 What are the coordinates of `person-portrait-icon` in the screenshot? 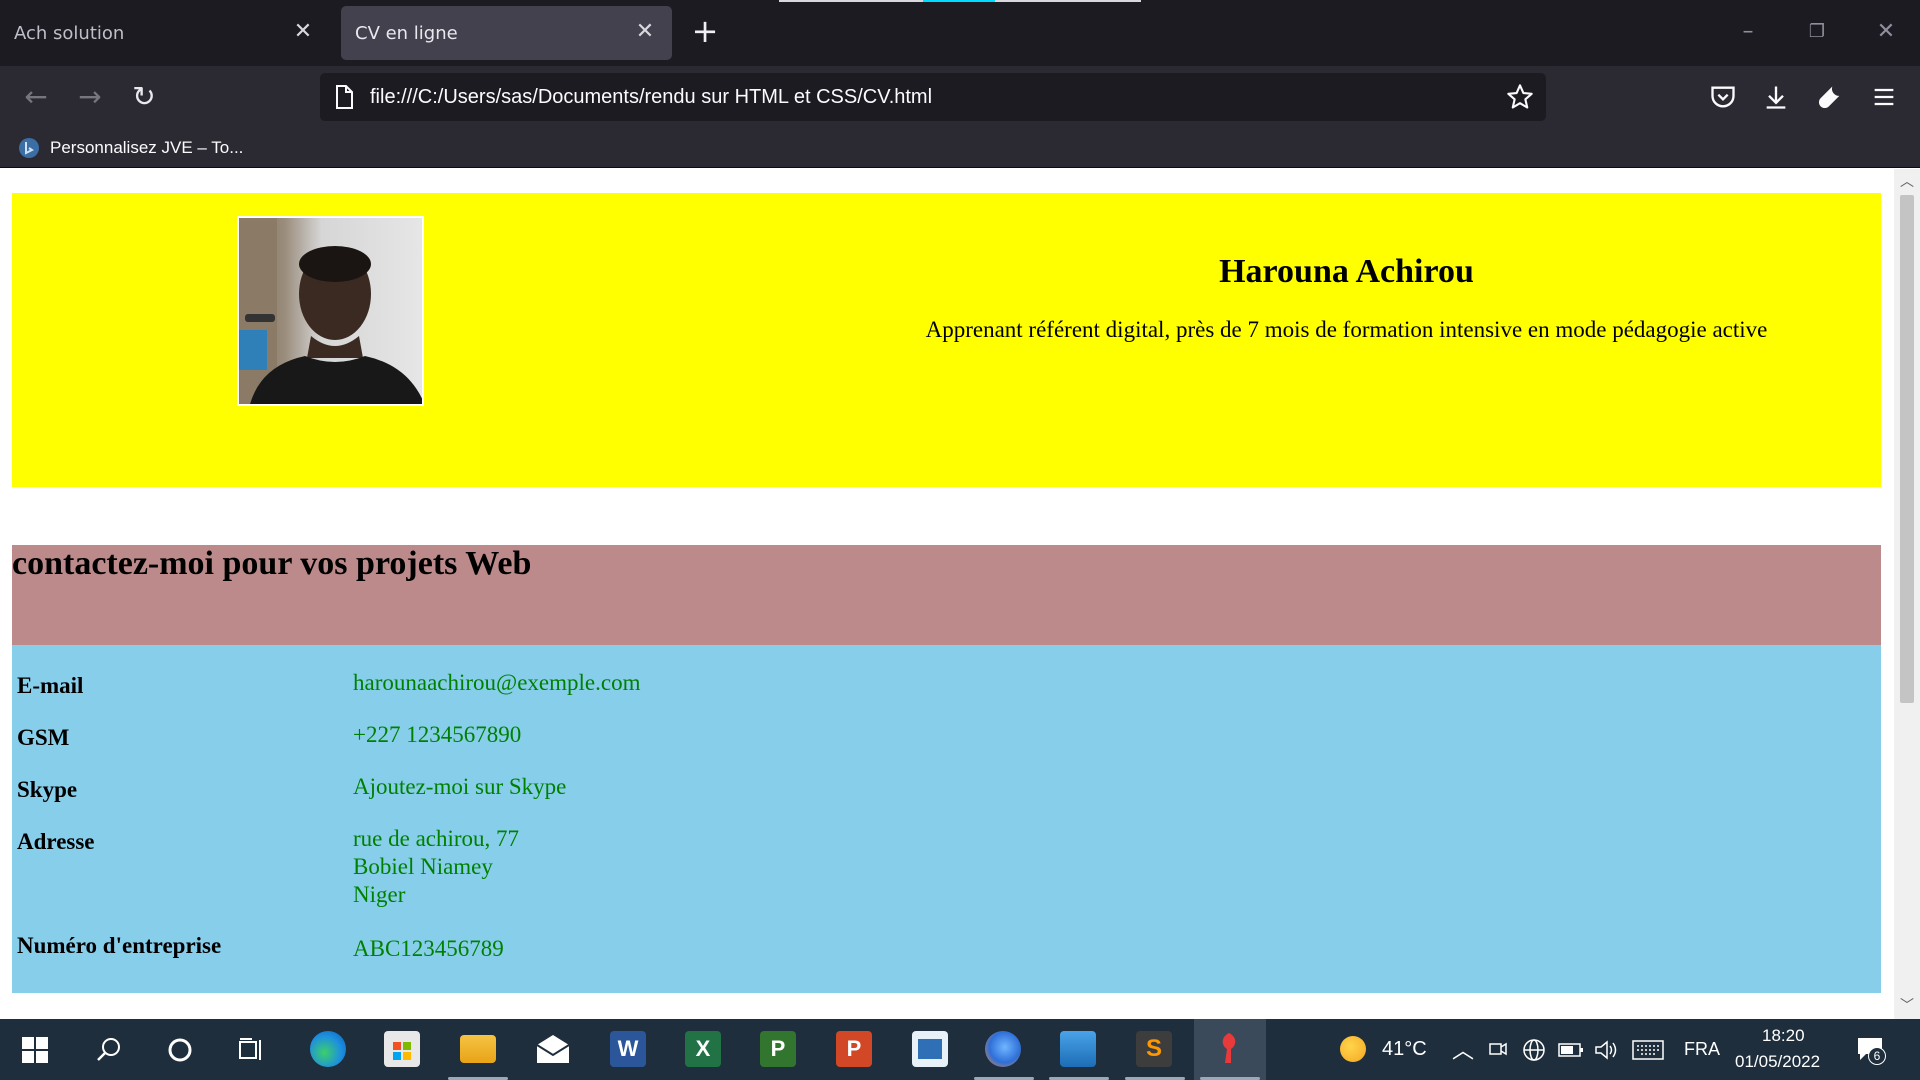 It's located at (330, 311).